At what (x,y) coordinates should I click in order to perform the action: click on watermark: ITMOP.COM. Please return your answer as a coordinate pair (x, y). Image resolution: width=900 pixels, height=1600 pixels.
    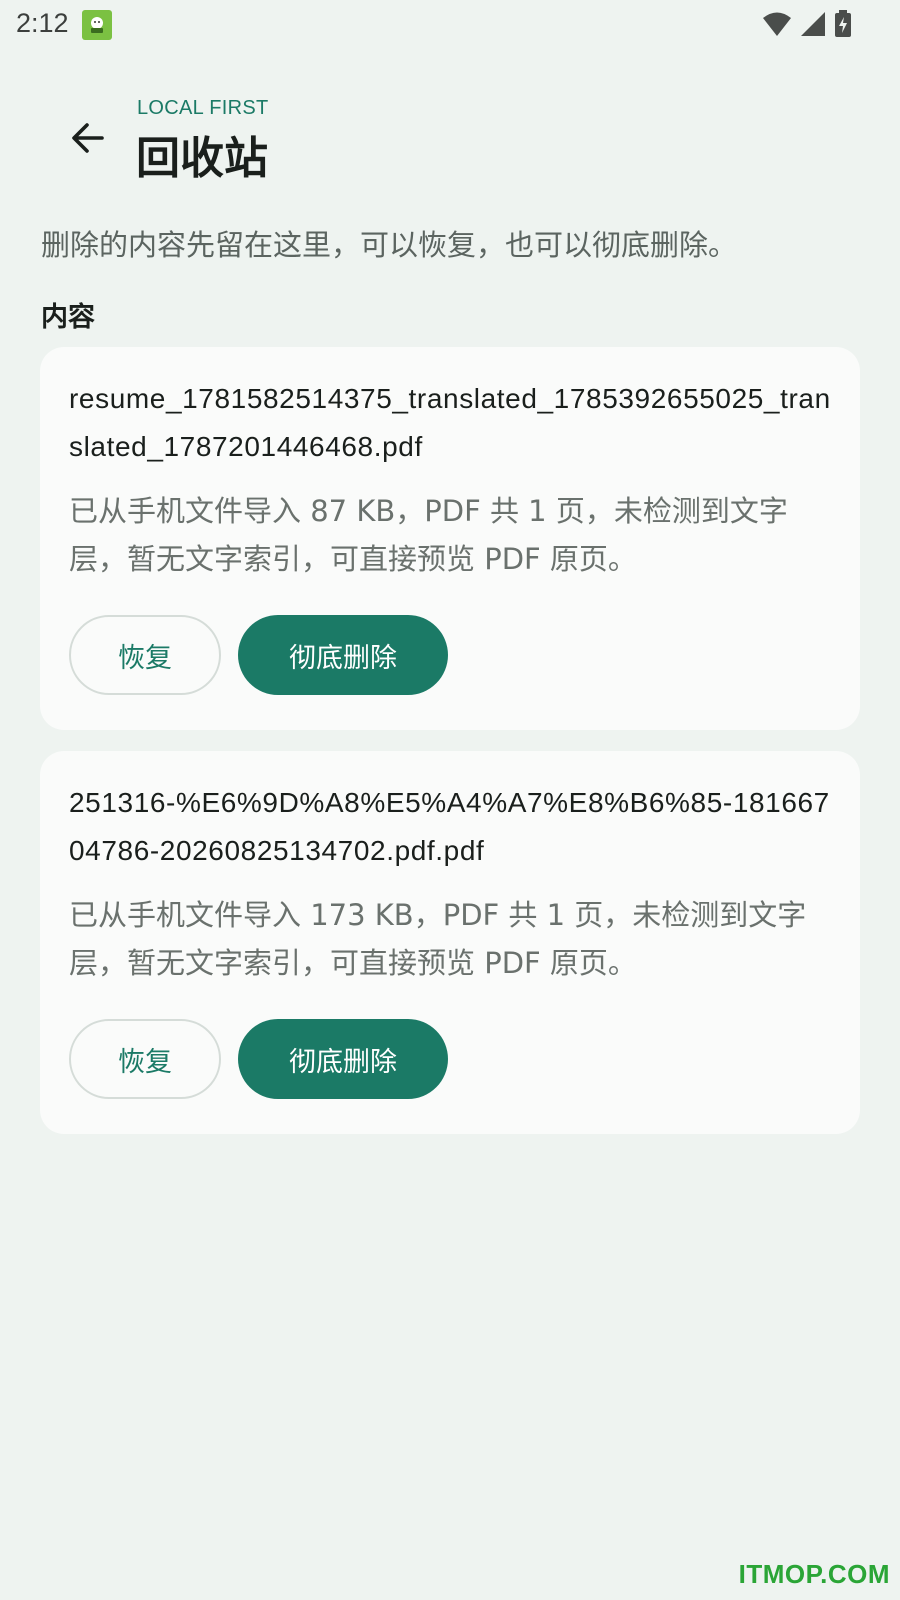
    Looking at the image, I should click on (814, 1574).